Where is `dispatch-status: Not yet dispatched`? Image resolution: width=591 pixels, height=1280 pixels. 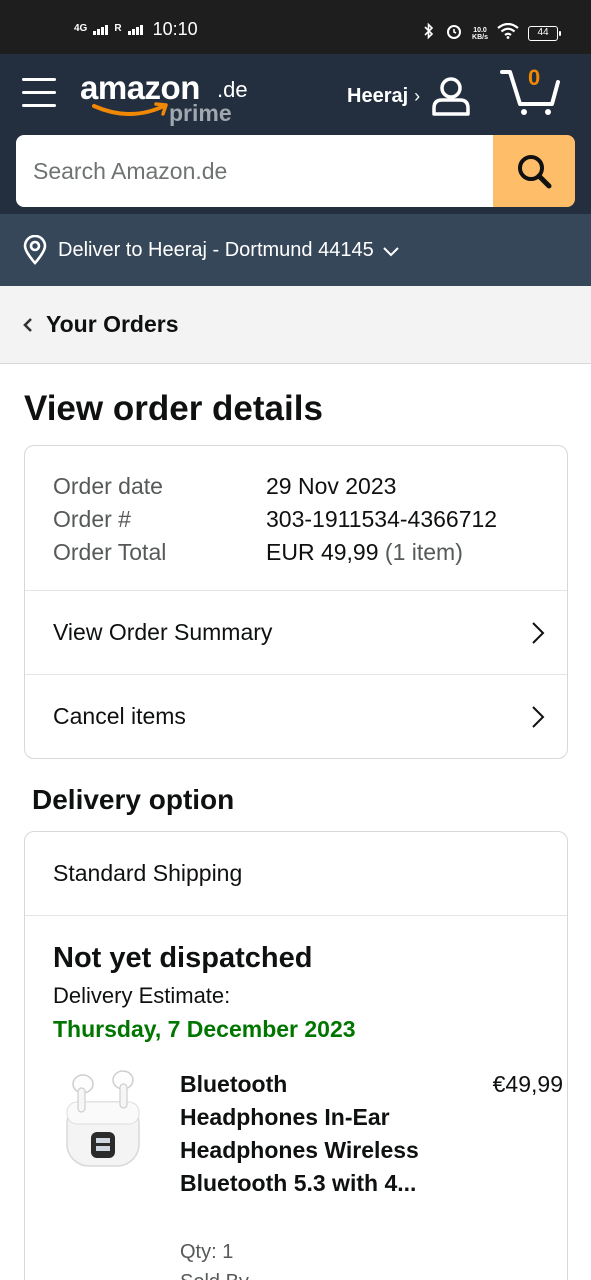 dispatch-status: Not yet dispatched is located at coordinates (183, 958).